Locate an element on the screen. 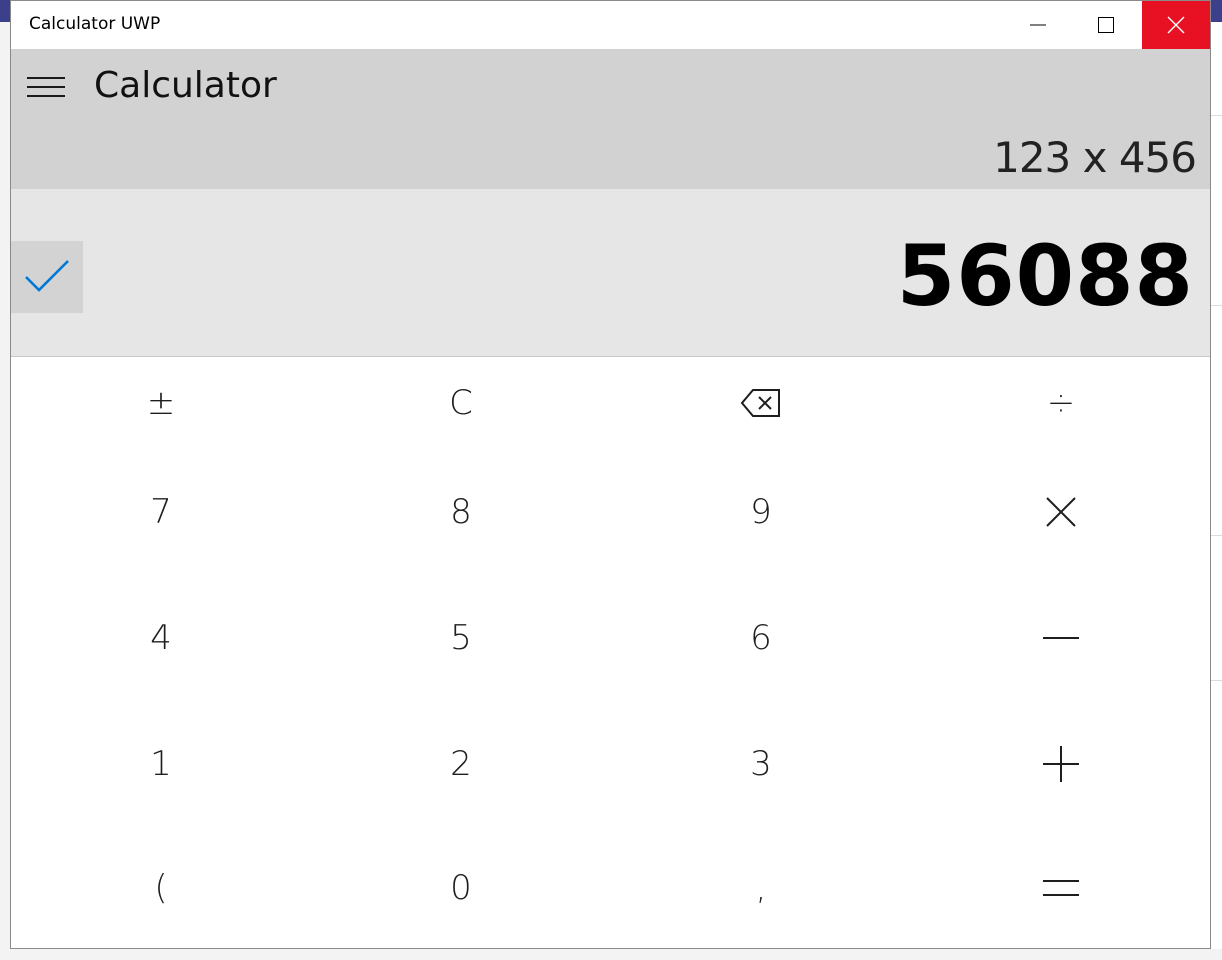  minimize-icon is located at coordinates (1038, 25).